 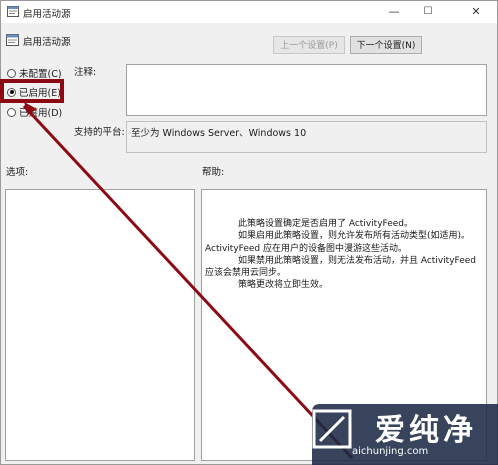 What do you see at coordinates (426, 430) in the screenshot?
I see `watermark-brand: 爱纯净` at bounding box center [426, 430].